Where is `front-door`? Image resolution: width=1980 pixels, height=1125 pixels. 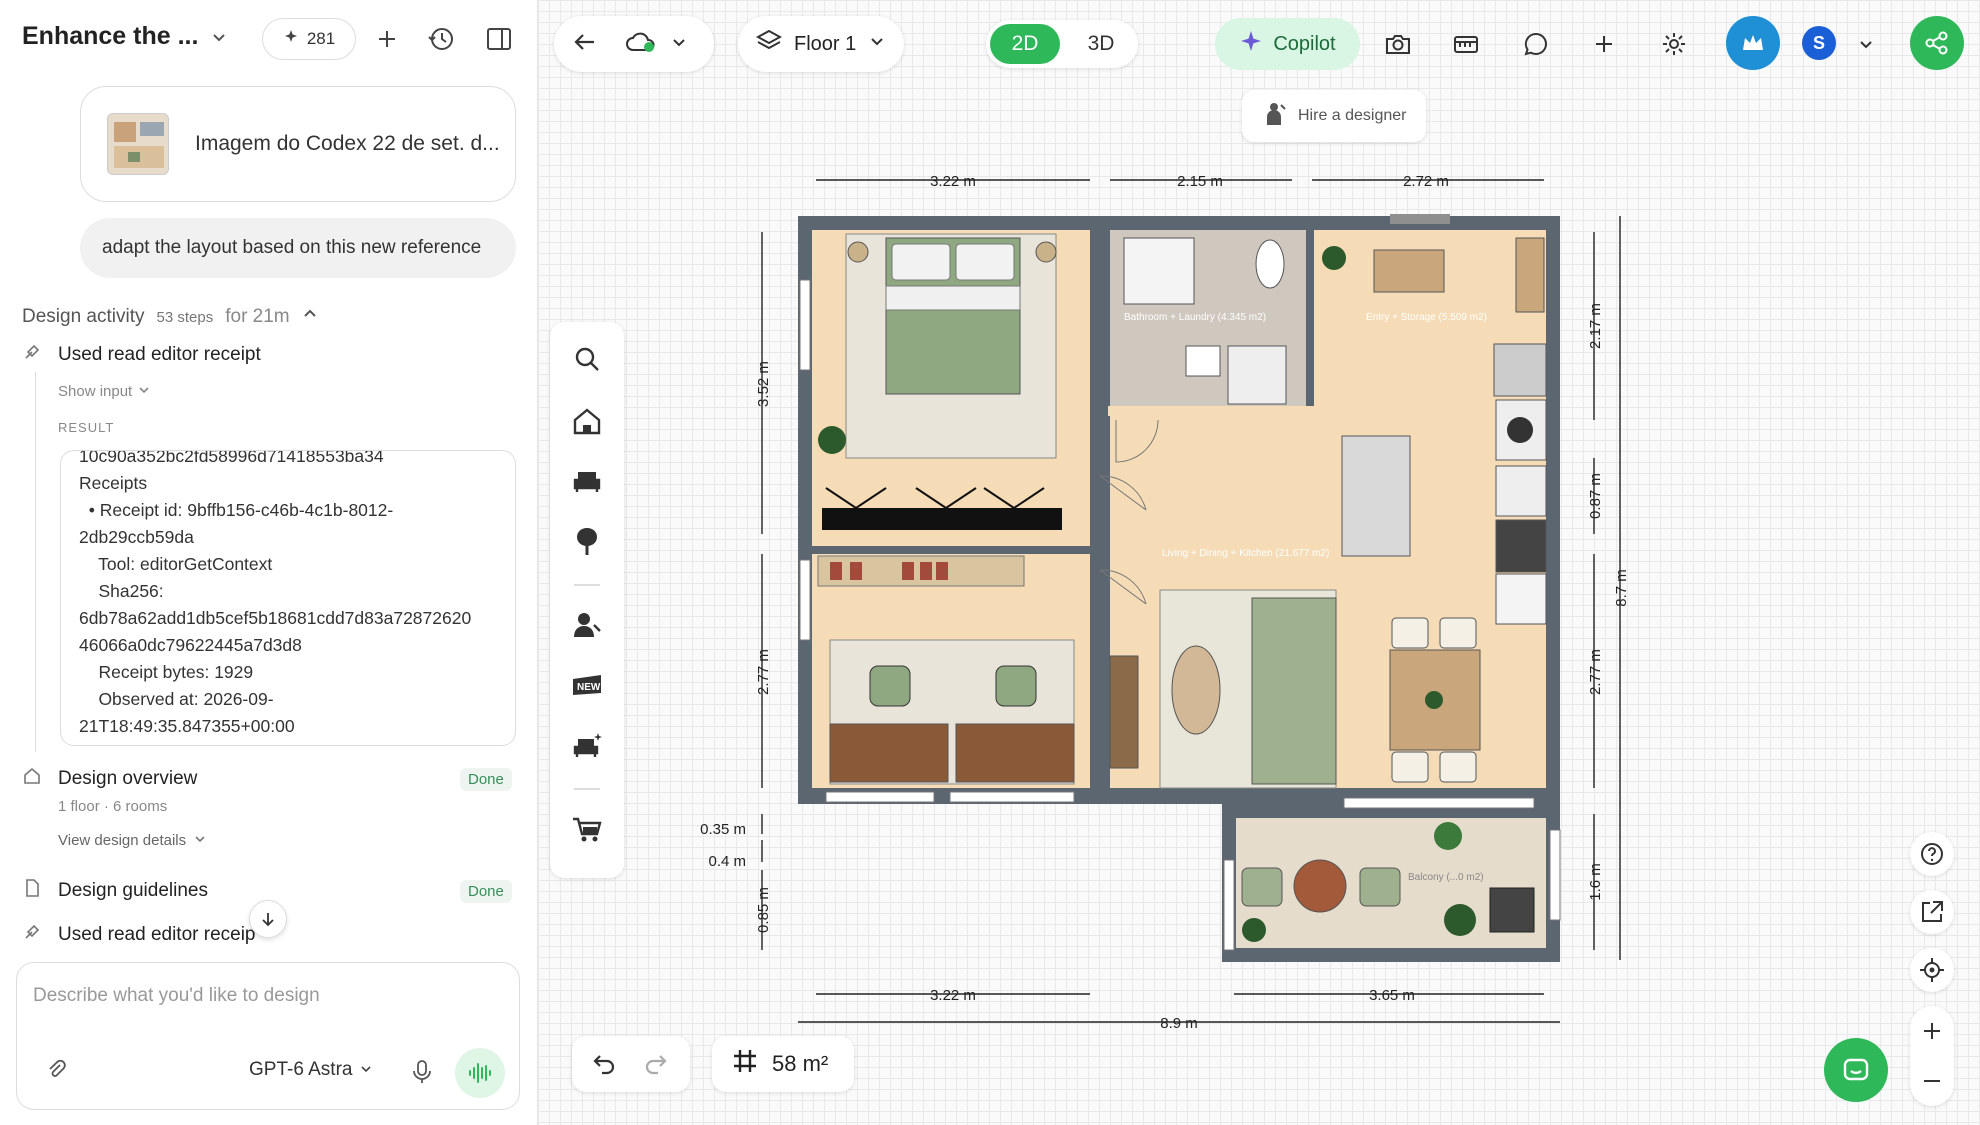 front-door is located at coordinates (1420, 219).